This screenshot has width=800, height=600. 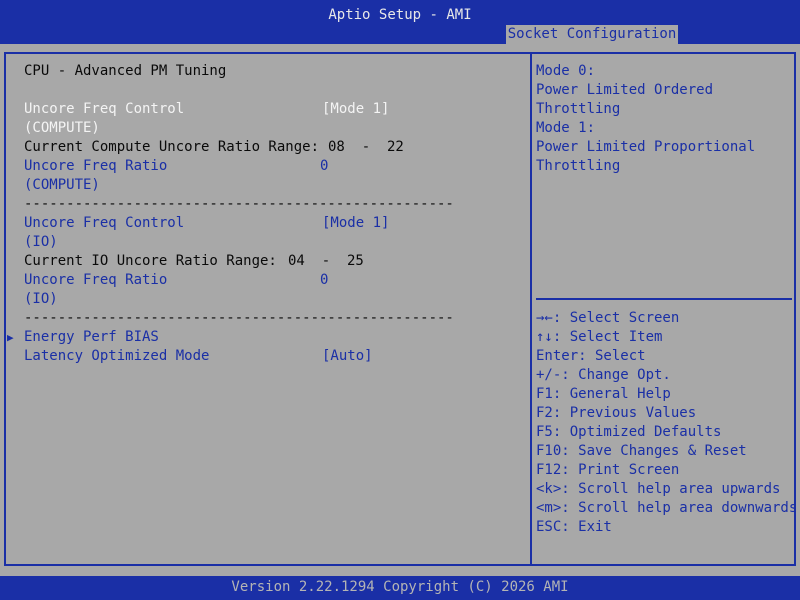 I want to click on key-hint-f5: F5: Optimized Defaults, so click(x=629, y=432).